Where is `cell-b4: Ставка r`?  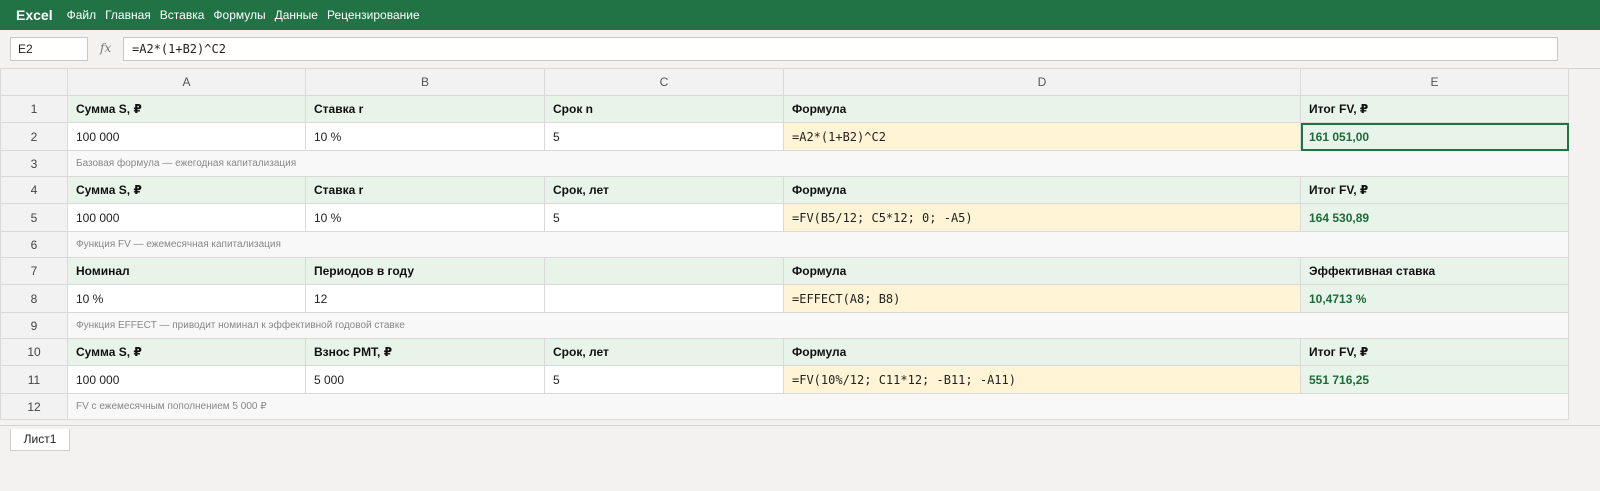 cell-b4: Ставка r is located at coordinates (425, 190).